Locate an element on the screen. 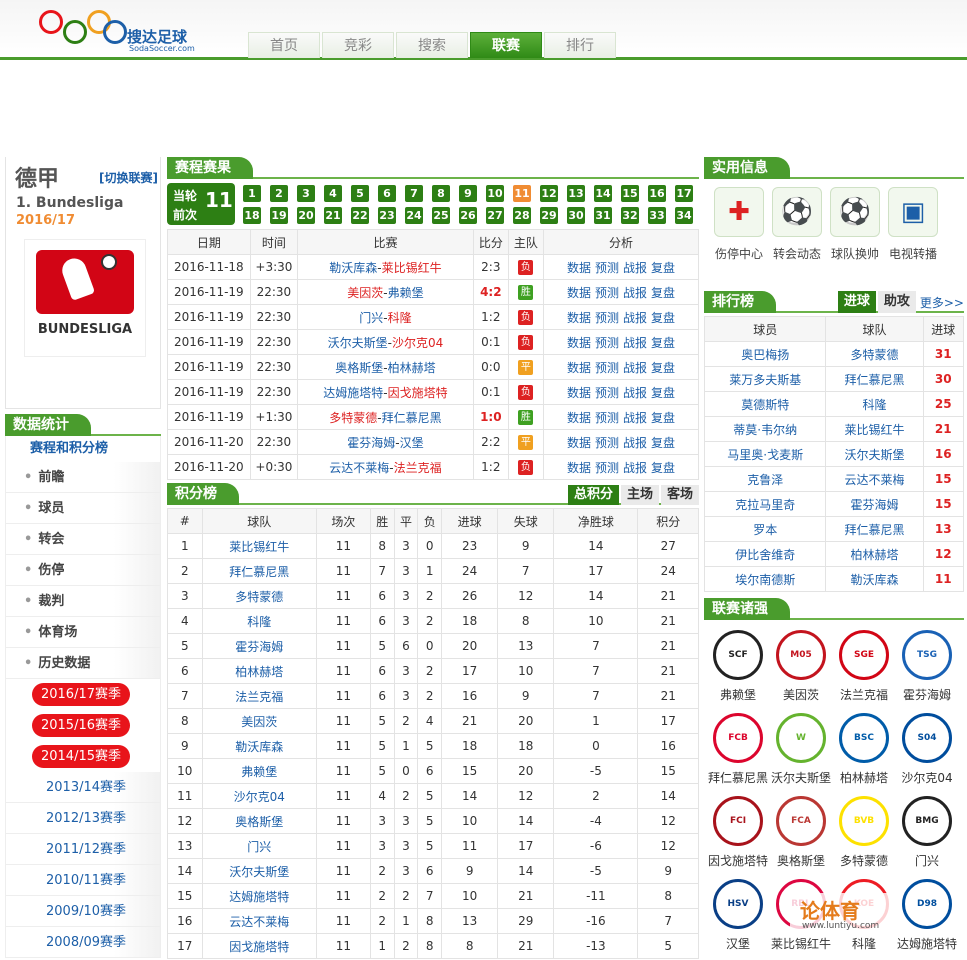  round-button: 8 is located at coordinates (441, 193).